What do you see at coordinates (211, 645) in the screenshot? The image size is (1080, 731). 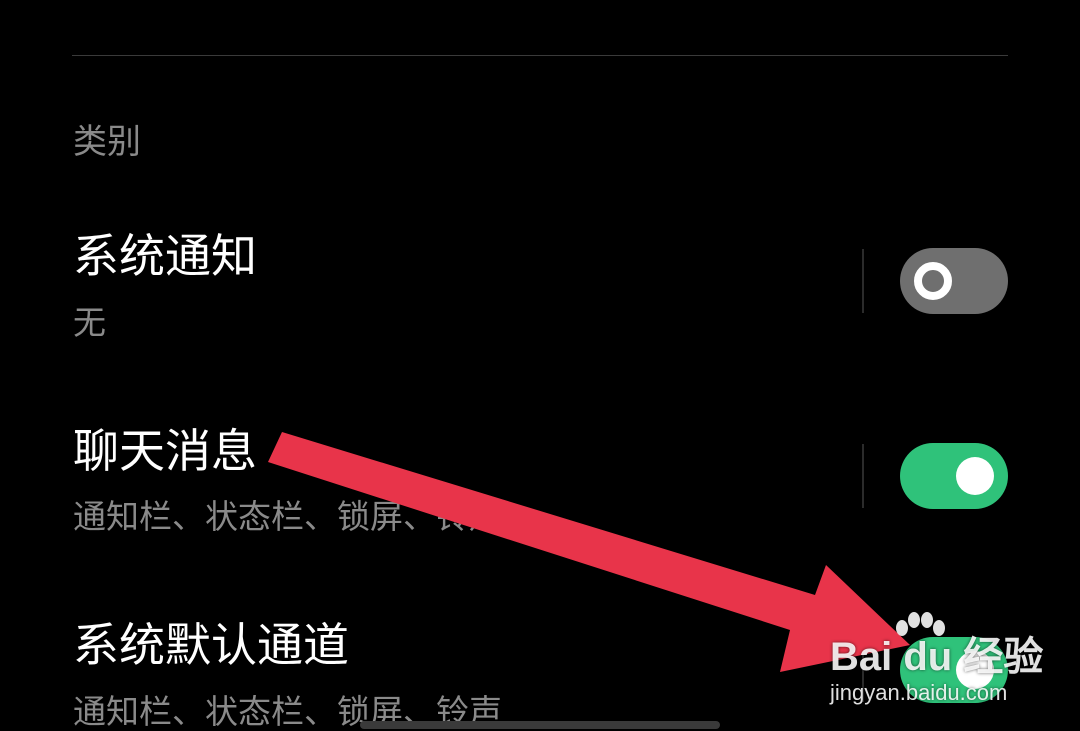 I see `row-title: 系统默认通道` at bounding box center [211, 645].